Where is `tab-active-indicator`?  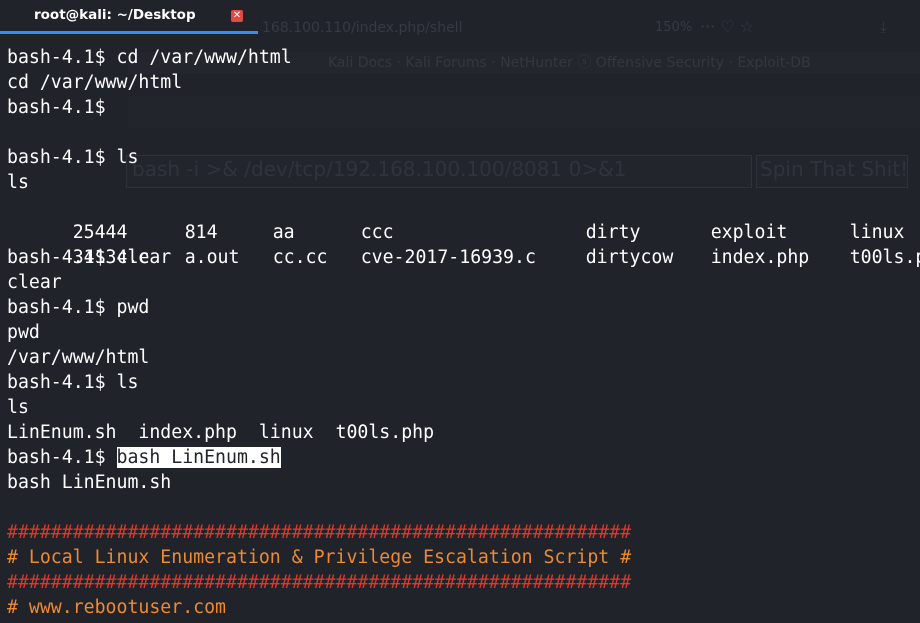 tab-active-indicator is located at coordinates (129, 32).